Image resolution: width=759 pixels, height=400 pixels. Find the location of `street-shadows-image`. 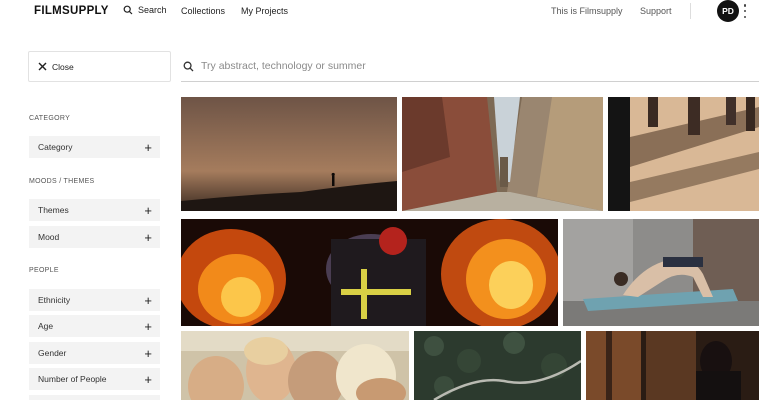

street-shadows-image is located at coordinates (683, 154).